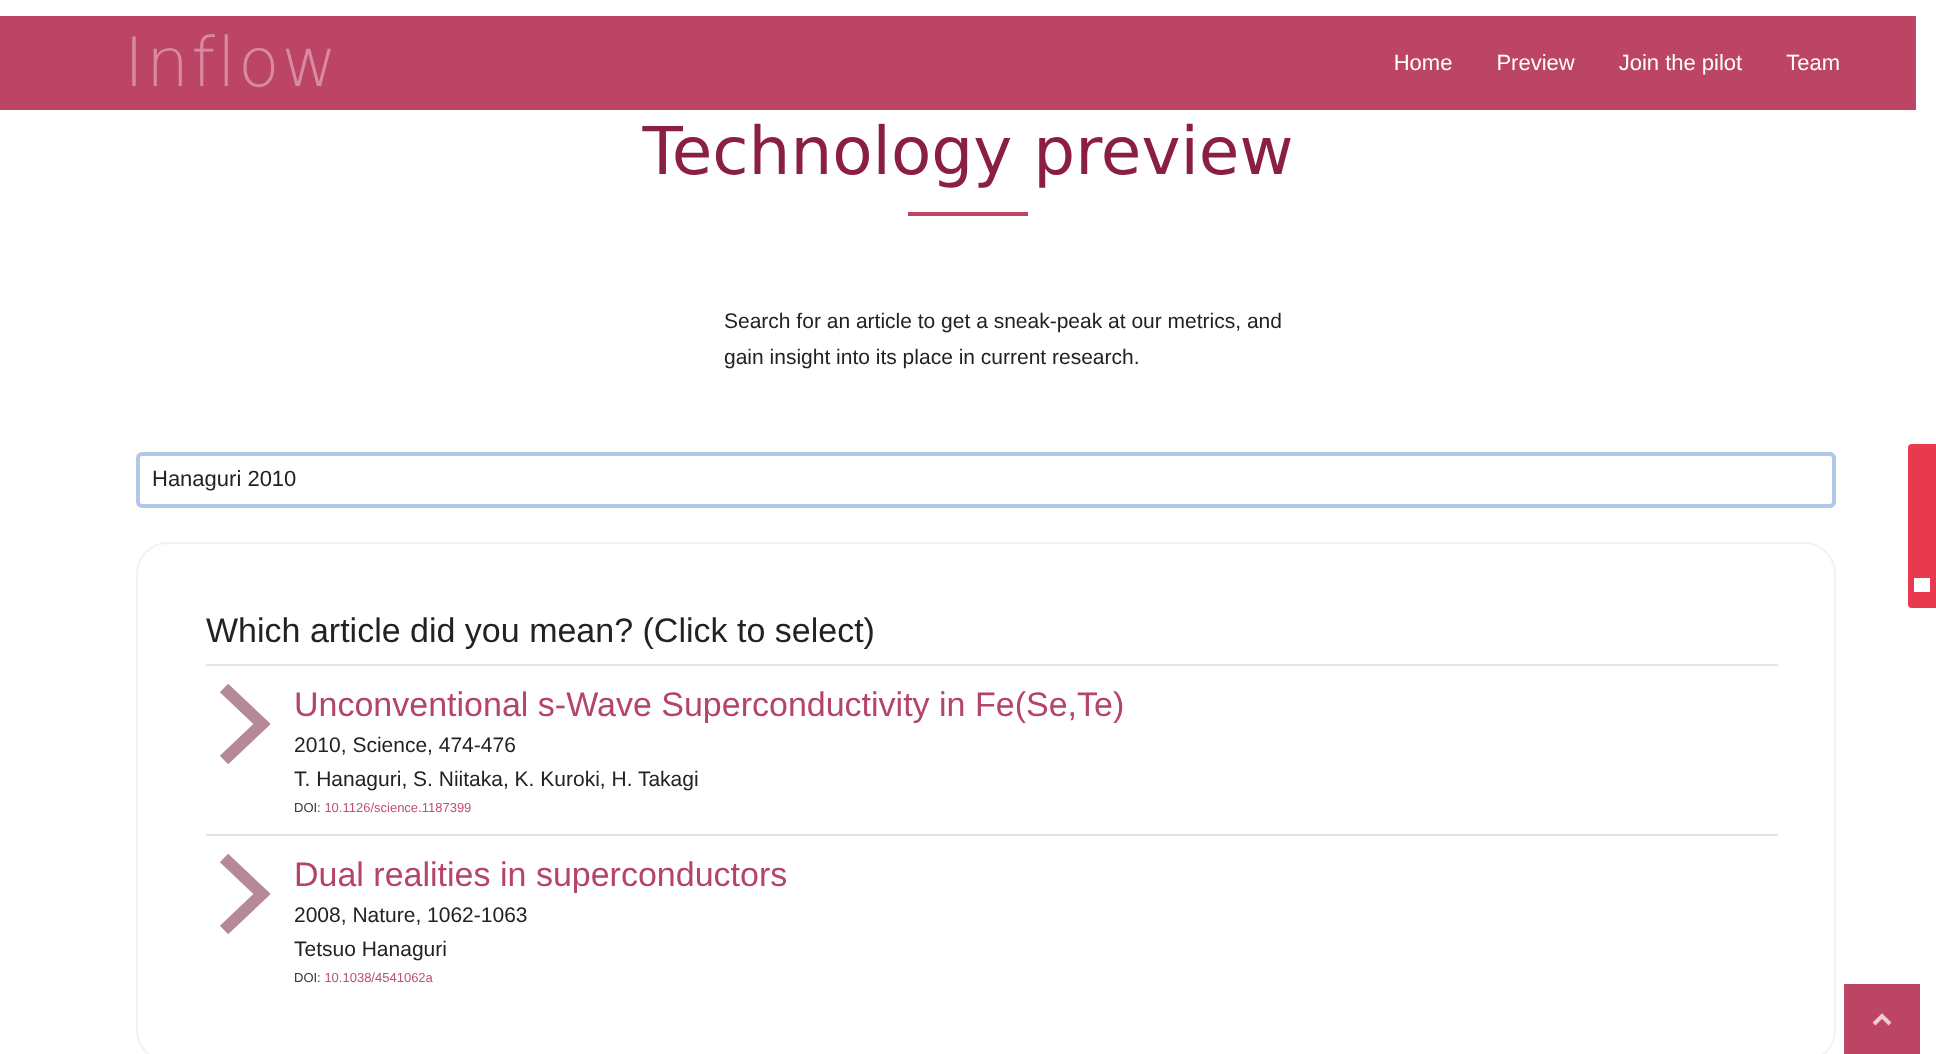  I want to click on nav-link: Join the pilot, so click(1680, 63).